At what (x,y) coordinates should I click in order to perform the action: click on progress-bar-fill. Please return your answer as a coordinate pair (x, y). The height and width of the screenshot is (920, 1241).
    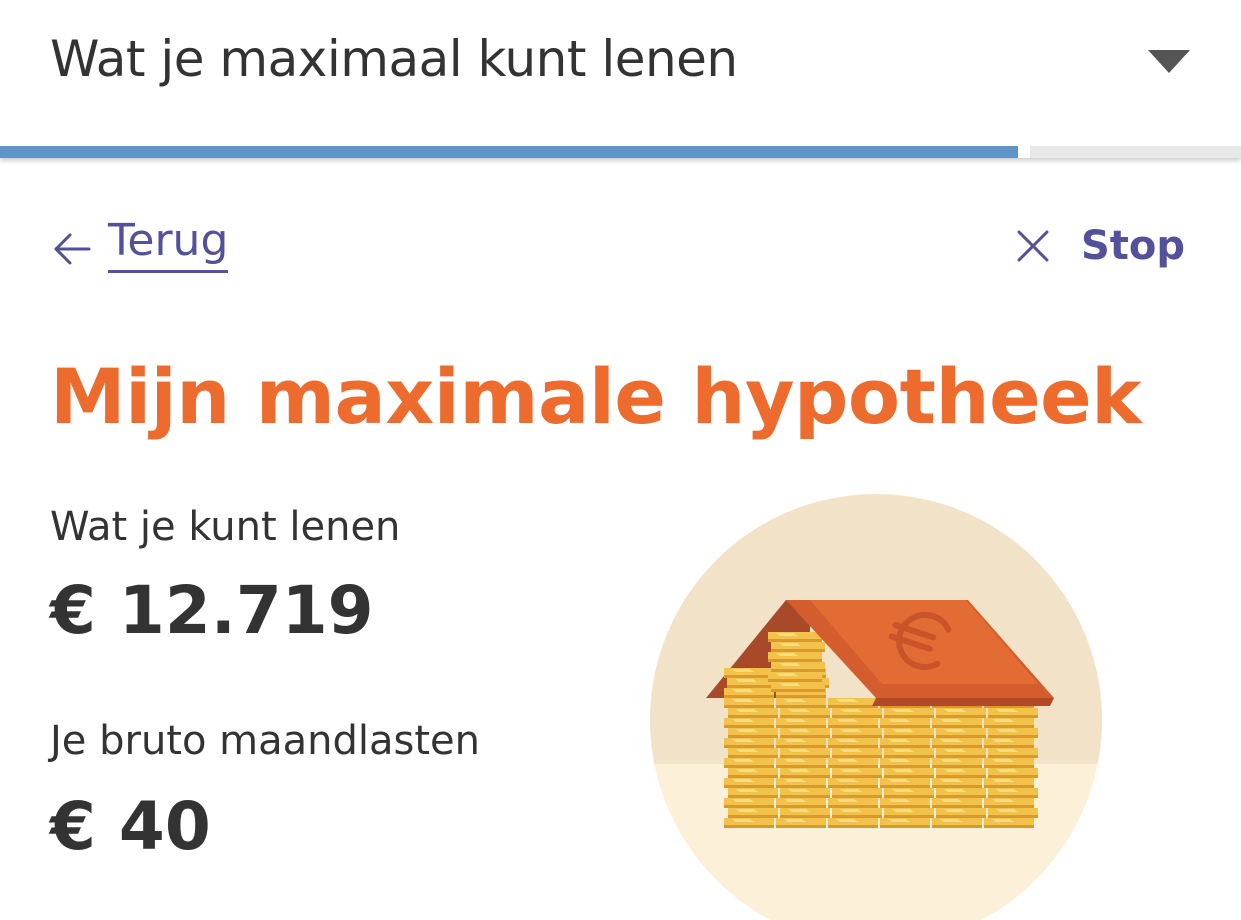
    Looking at the image, I should click on (509, 152).